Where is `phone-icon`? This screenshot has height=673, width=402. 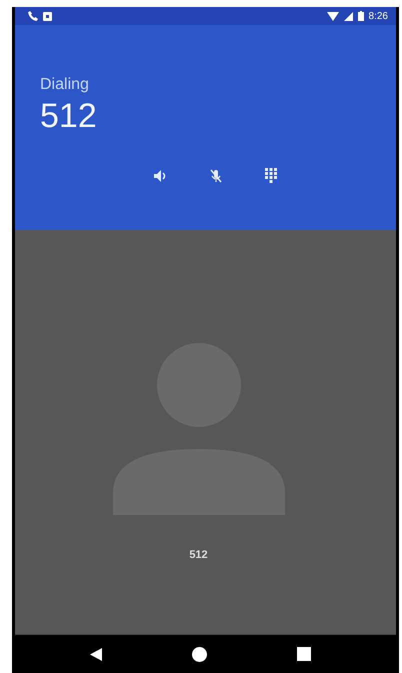 phone-icon is located at coordinates (33, 16).